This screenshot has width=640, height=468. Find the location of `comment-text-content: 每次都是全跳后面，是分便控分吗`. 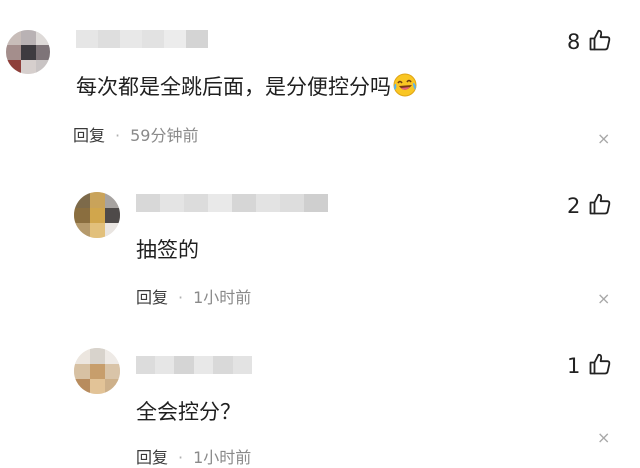

comment-text-content: 每次都是全跳后面，是分便控分吗 is located at coordinates (233, 87).